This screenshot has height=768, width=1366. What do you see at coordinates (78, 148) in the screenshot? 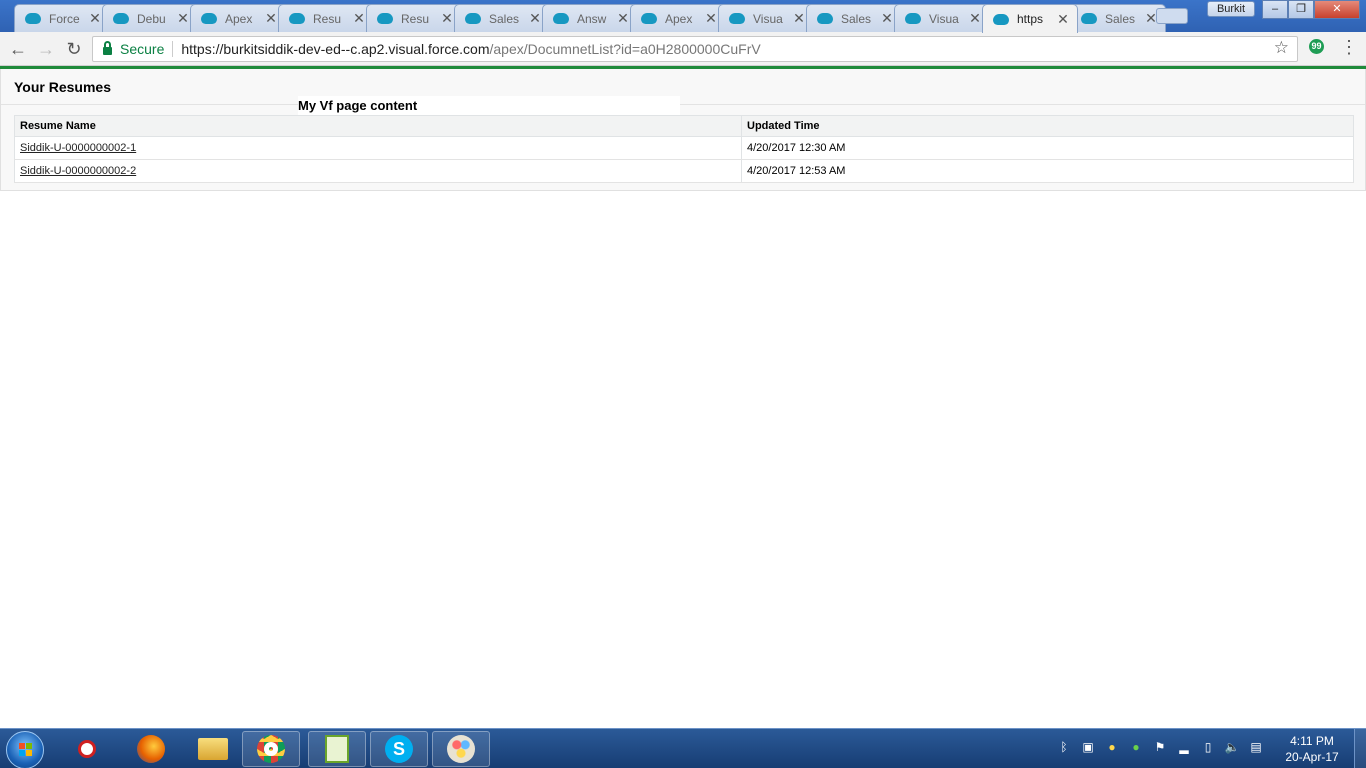
I see `resume-link: Siddik-U-0000000002-1` at bounding box center [78, 148].